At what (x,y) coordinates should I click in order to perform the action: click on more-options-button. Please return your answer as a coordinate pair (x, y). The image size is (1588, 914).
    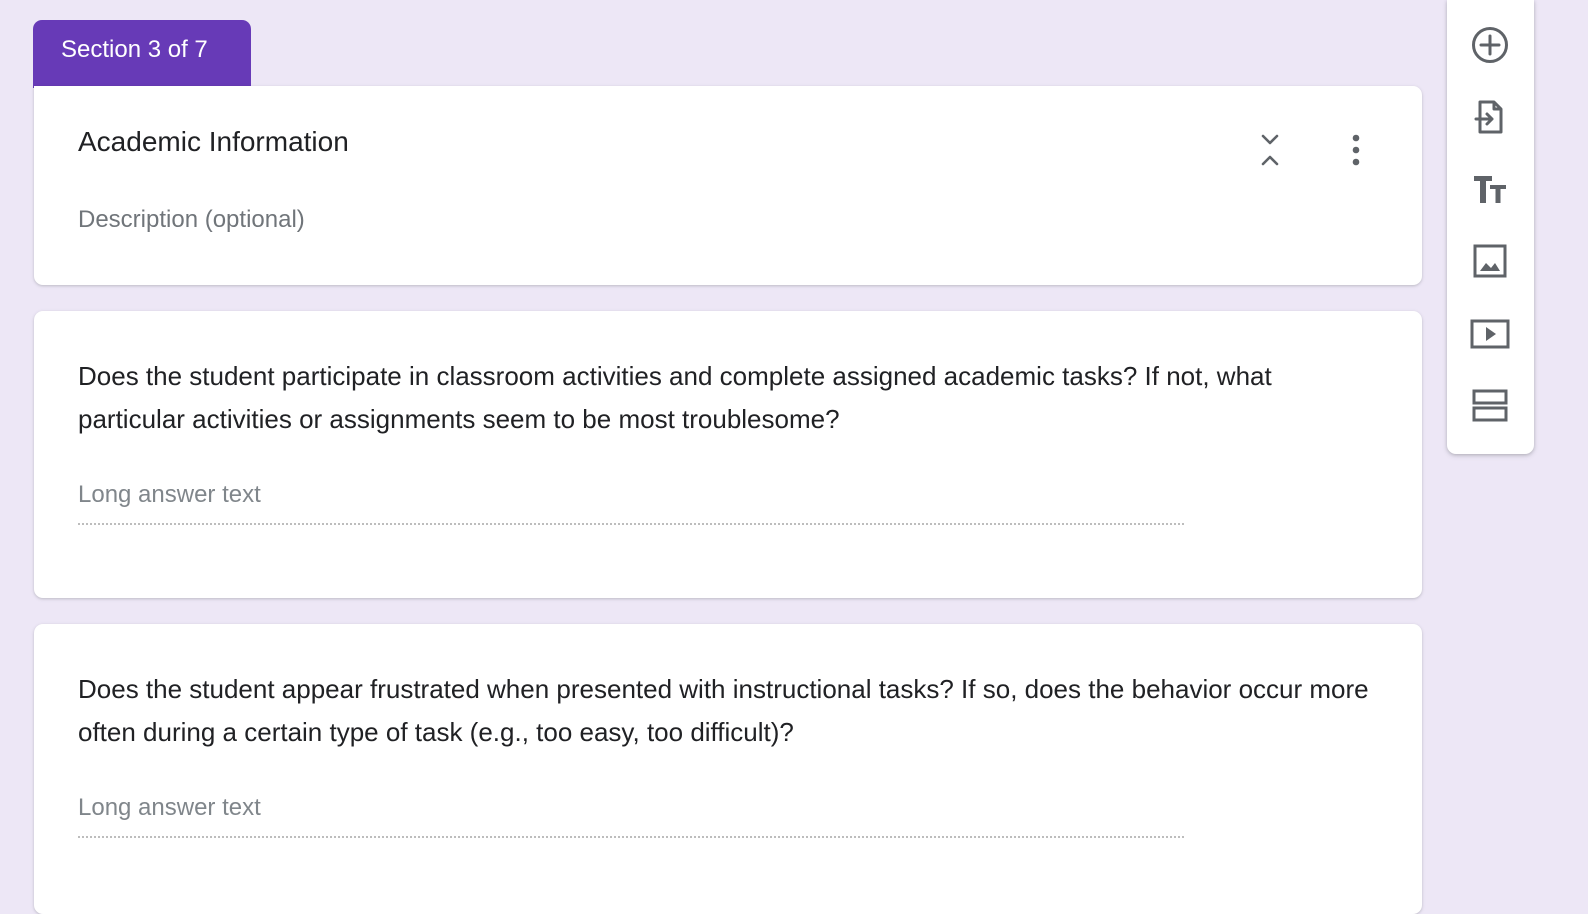
    Looking at the image, I should click on (1356, 152).